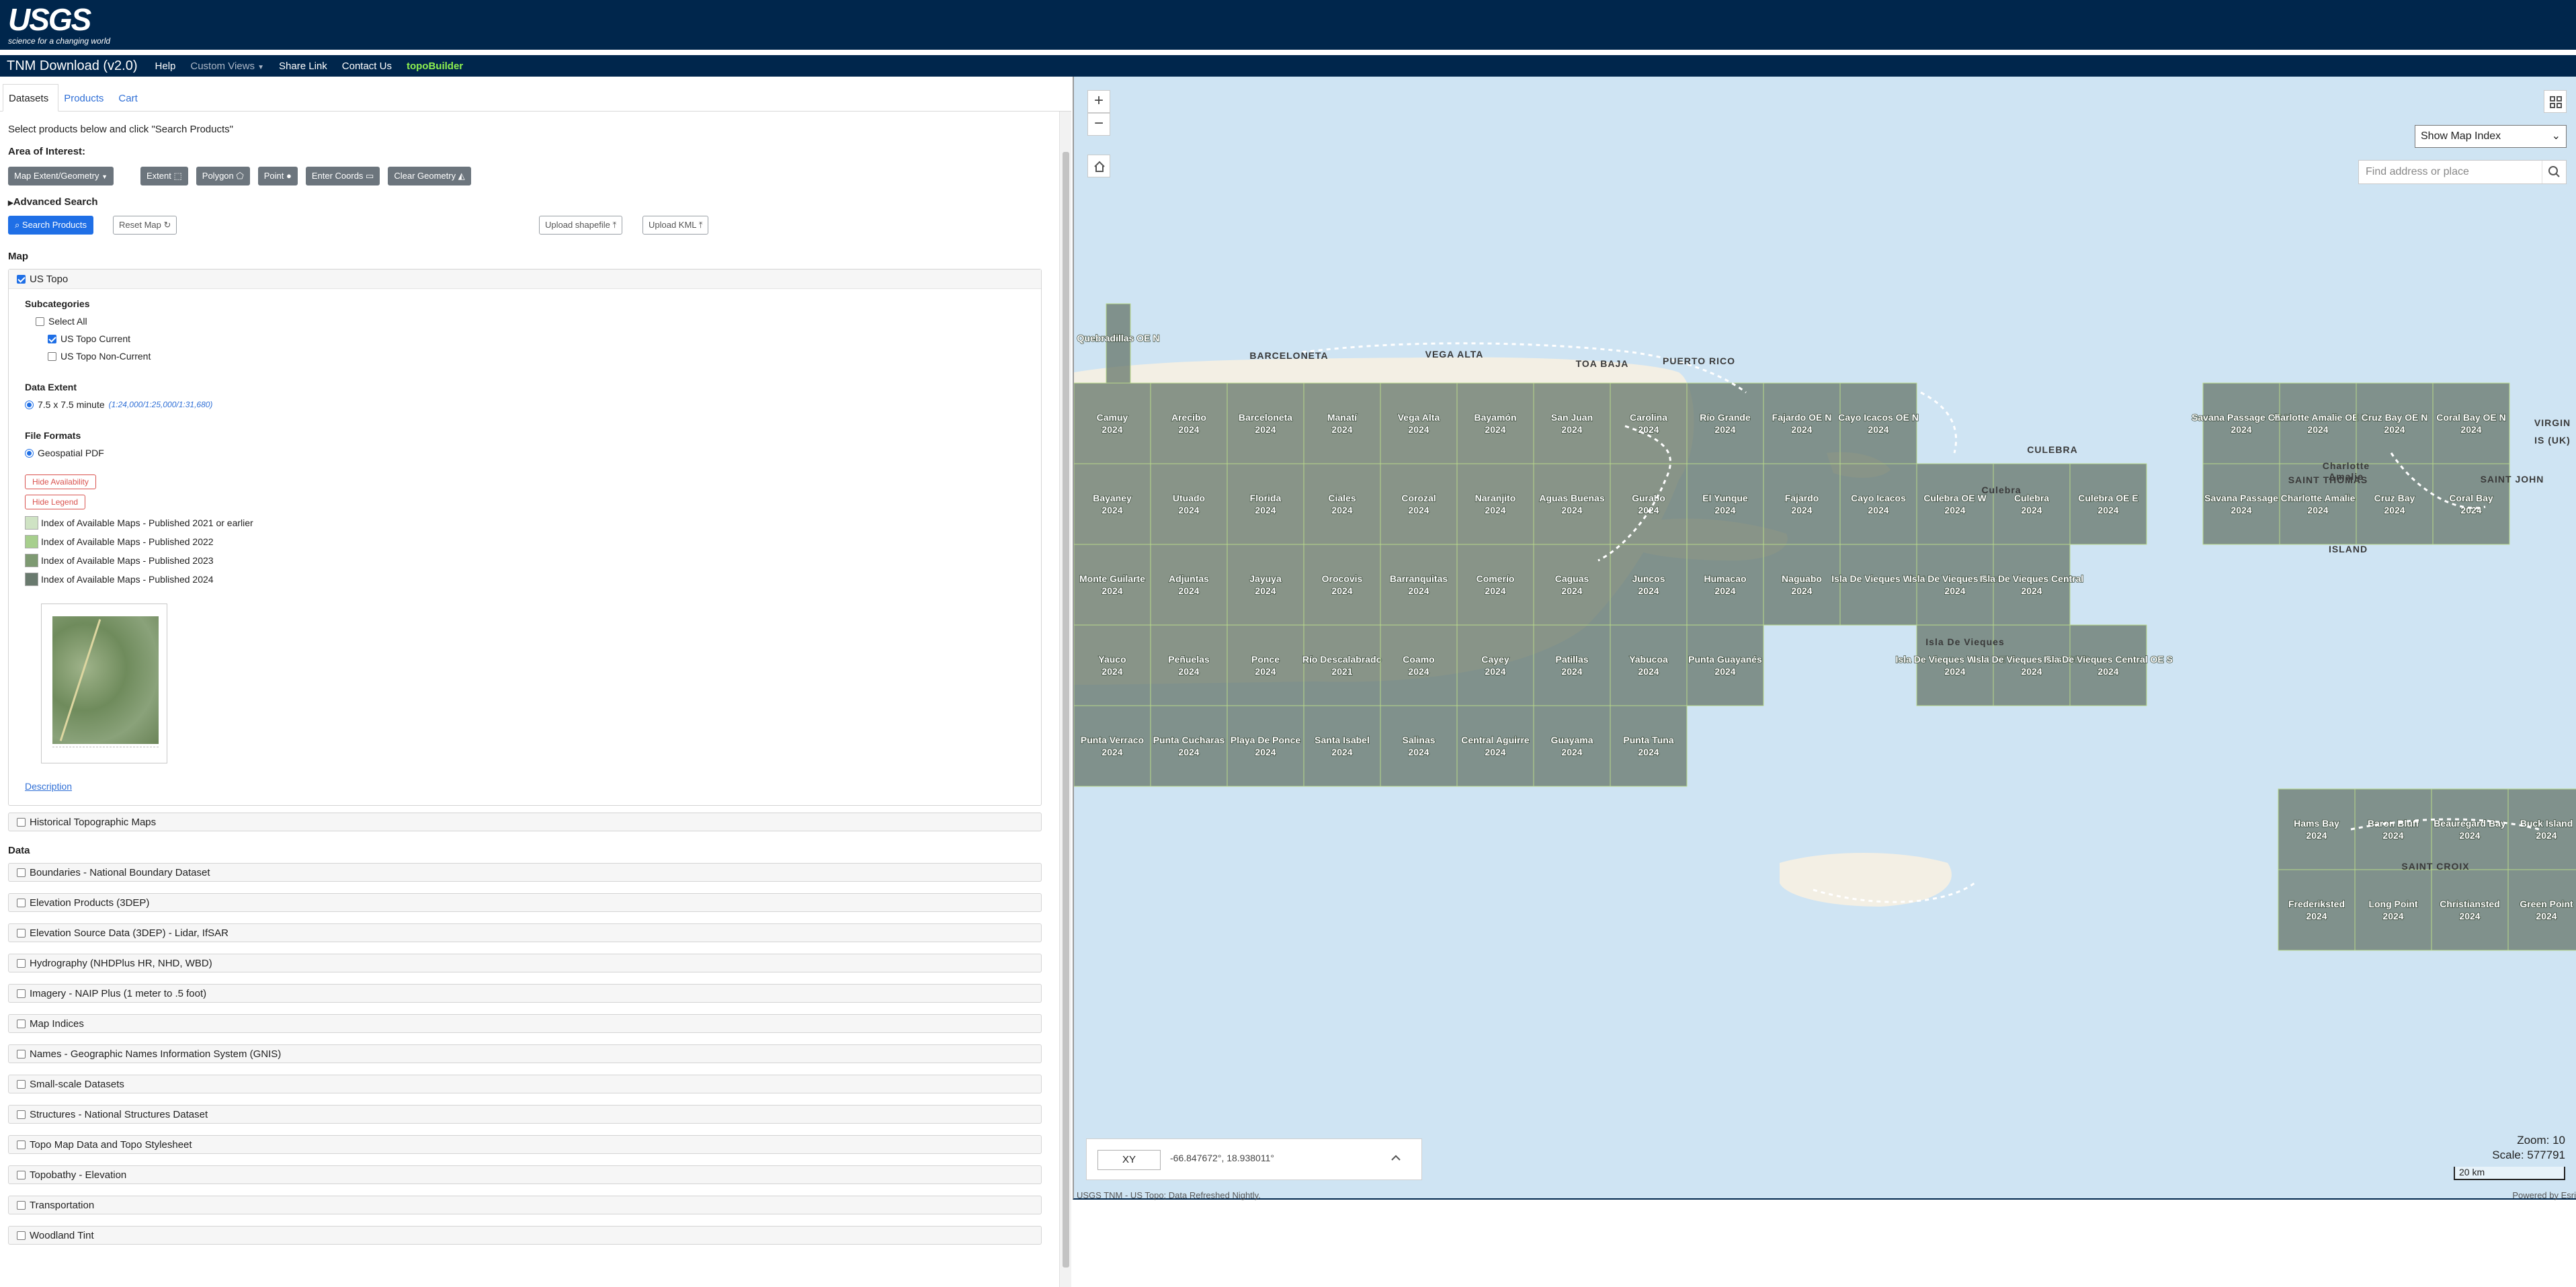 Image resolution: width=2576 pixels, height=1287 pixels. What do you see at coordinates (525, 822) in the screenshot?
I see `historical-topo-accordion: Historical Topographic Maps` at bounding box center [525, 822].